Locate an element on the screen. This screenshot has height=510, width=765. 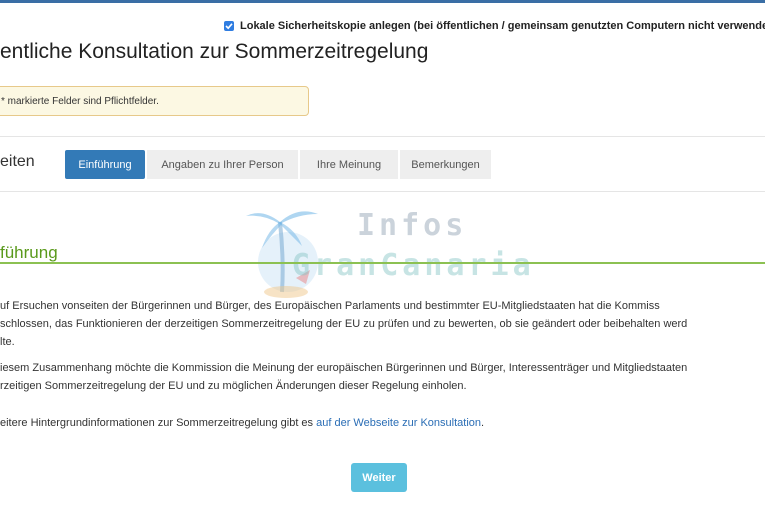
watermark: Infos GranCanaria is located at coordinates (385, 255).